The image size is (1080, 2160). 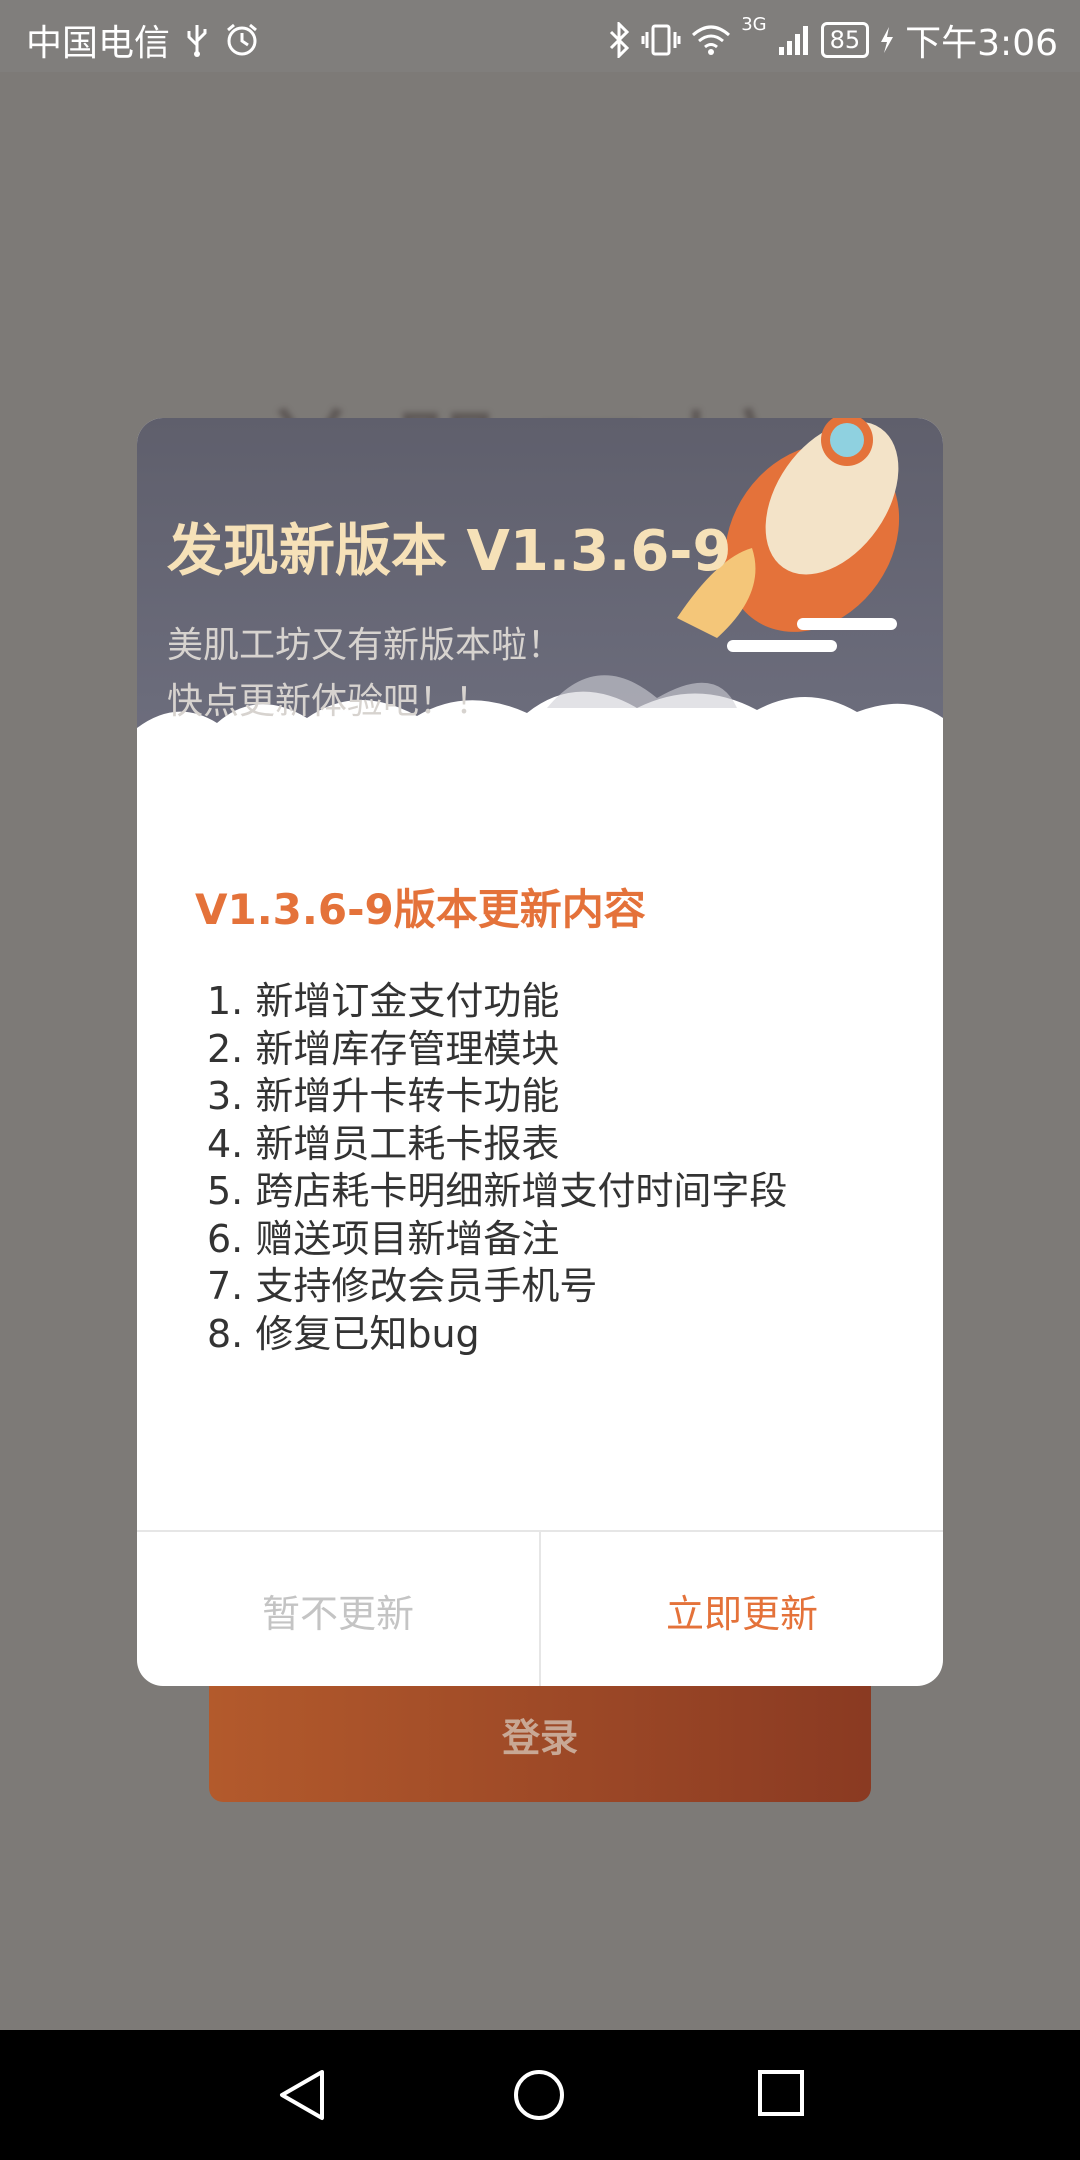 I want to click on changelog-item: 4. 新增员工耗卡报表, so click(x=383, y=1143).